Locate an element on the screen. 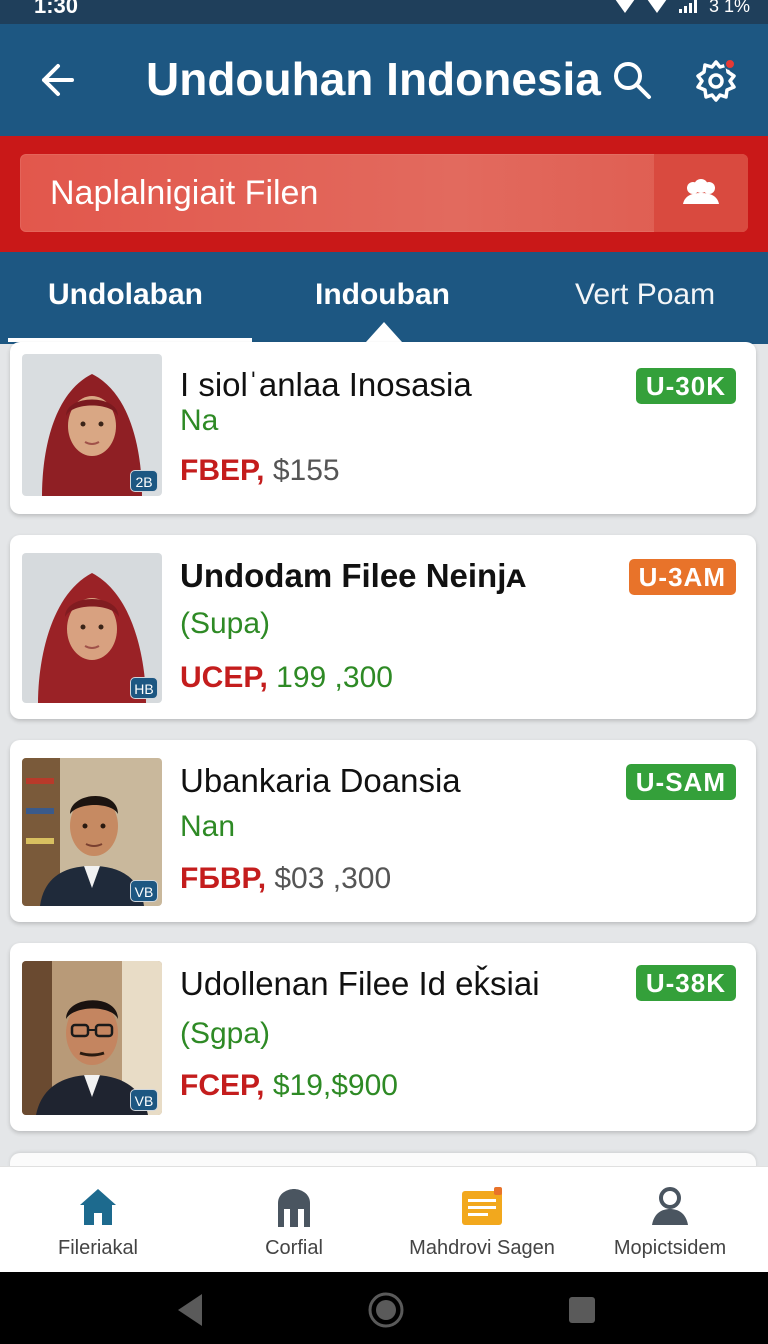  tab-vert-poam: Vert Poam is located at coordinates (645, 295).